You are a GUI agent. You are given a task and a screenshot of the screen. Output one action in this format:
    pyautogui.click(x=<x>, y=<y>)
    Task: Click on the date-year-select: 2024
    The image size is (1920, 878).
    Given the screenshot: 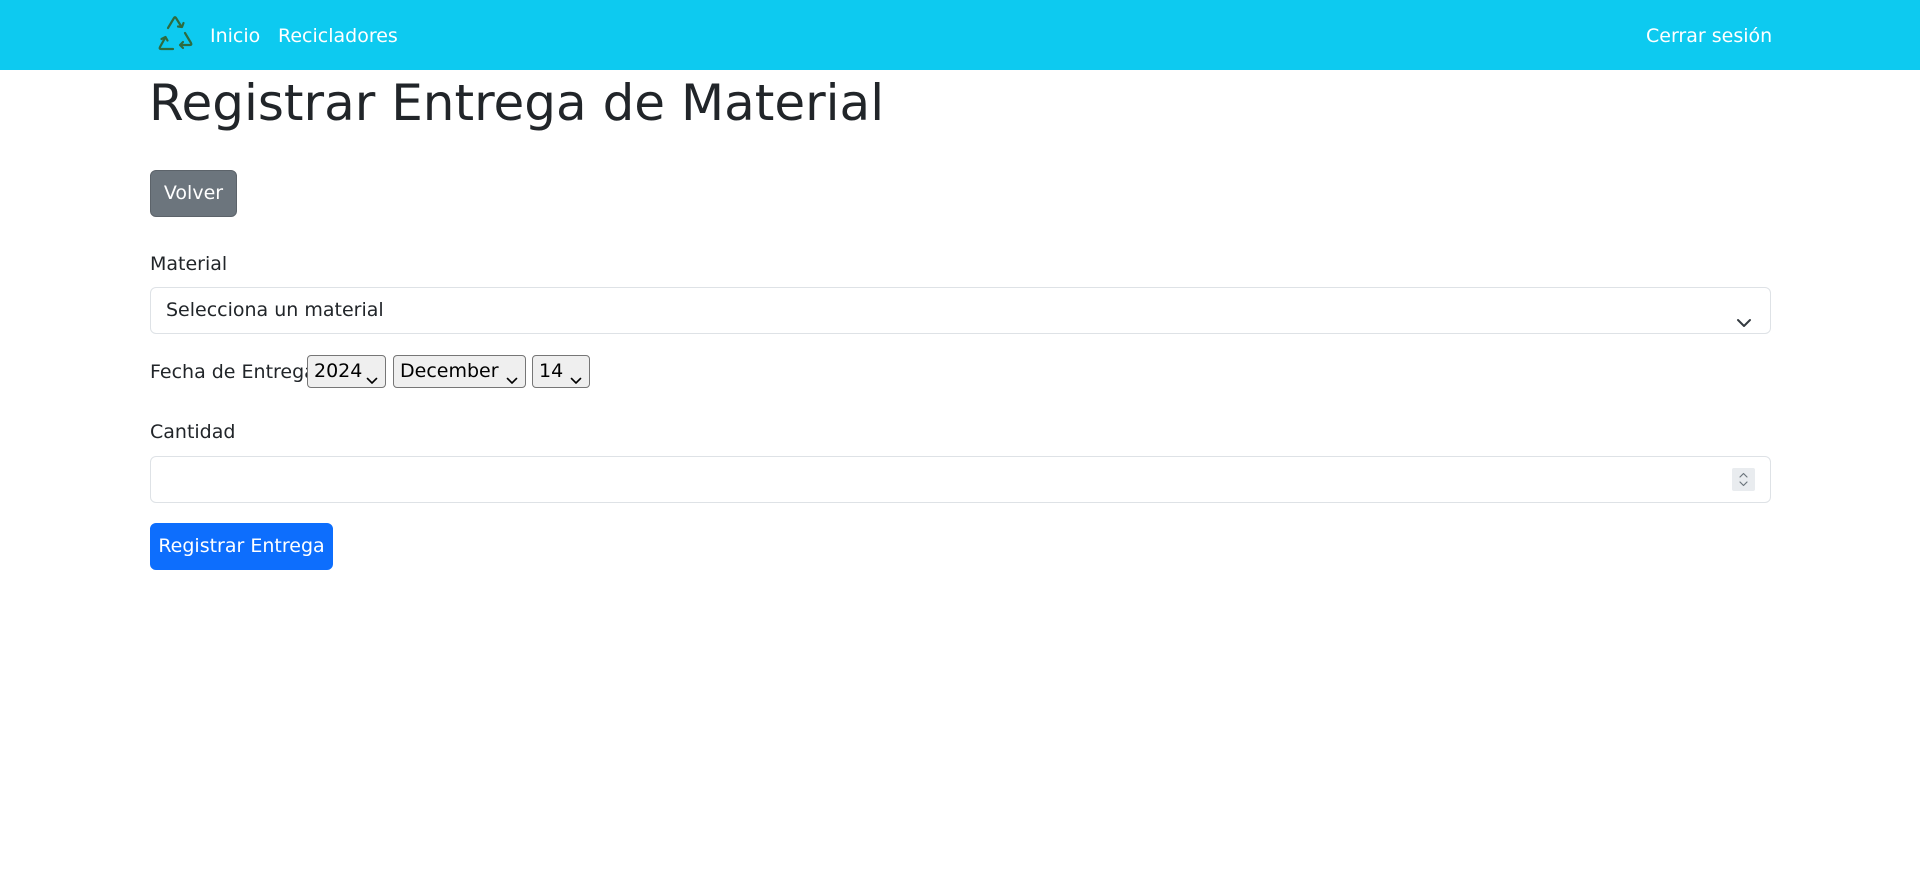 What is the action you would take?
    pyautogui.click(x=346, y=371)
    